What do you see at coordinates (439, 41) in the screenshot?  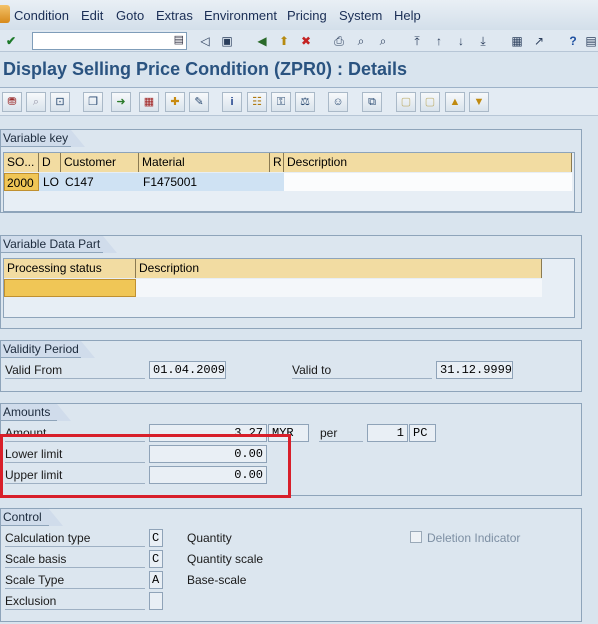 I see `previous-page-icon: ↑` at bounding box center [439, 41].